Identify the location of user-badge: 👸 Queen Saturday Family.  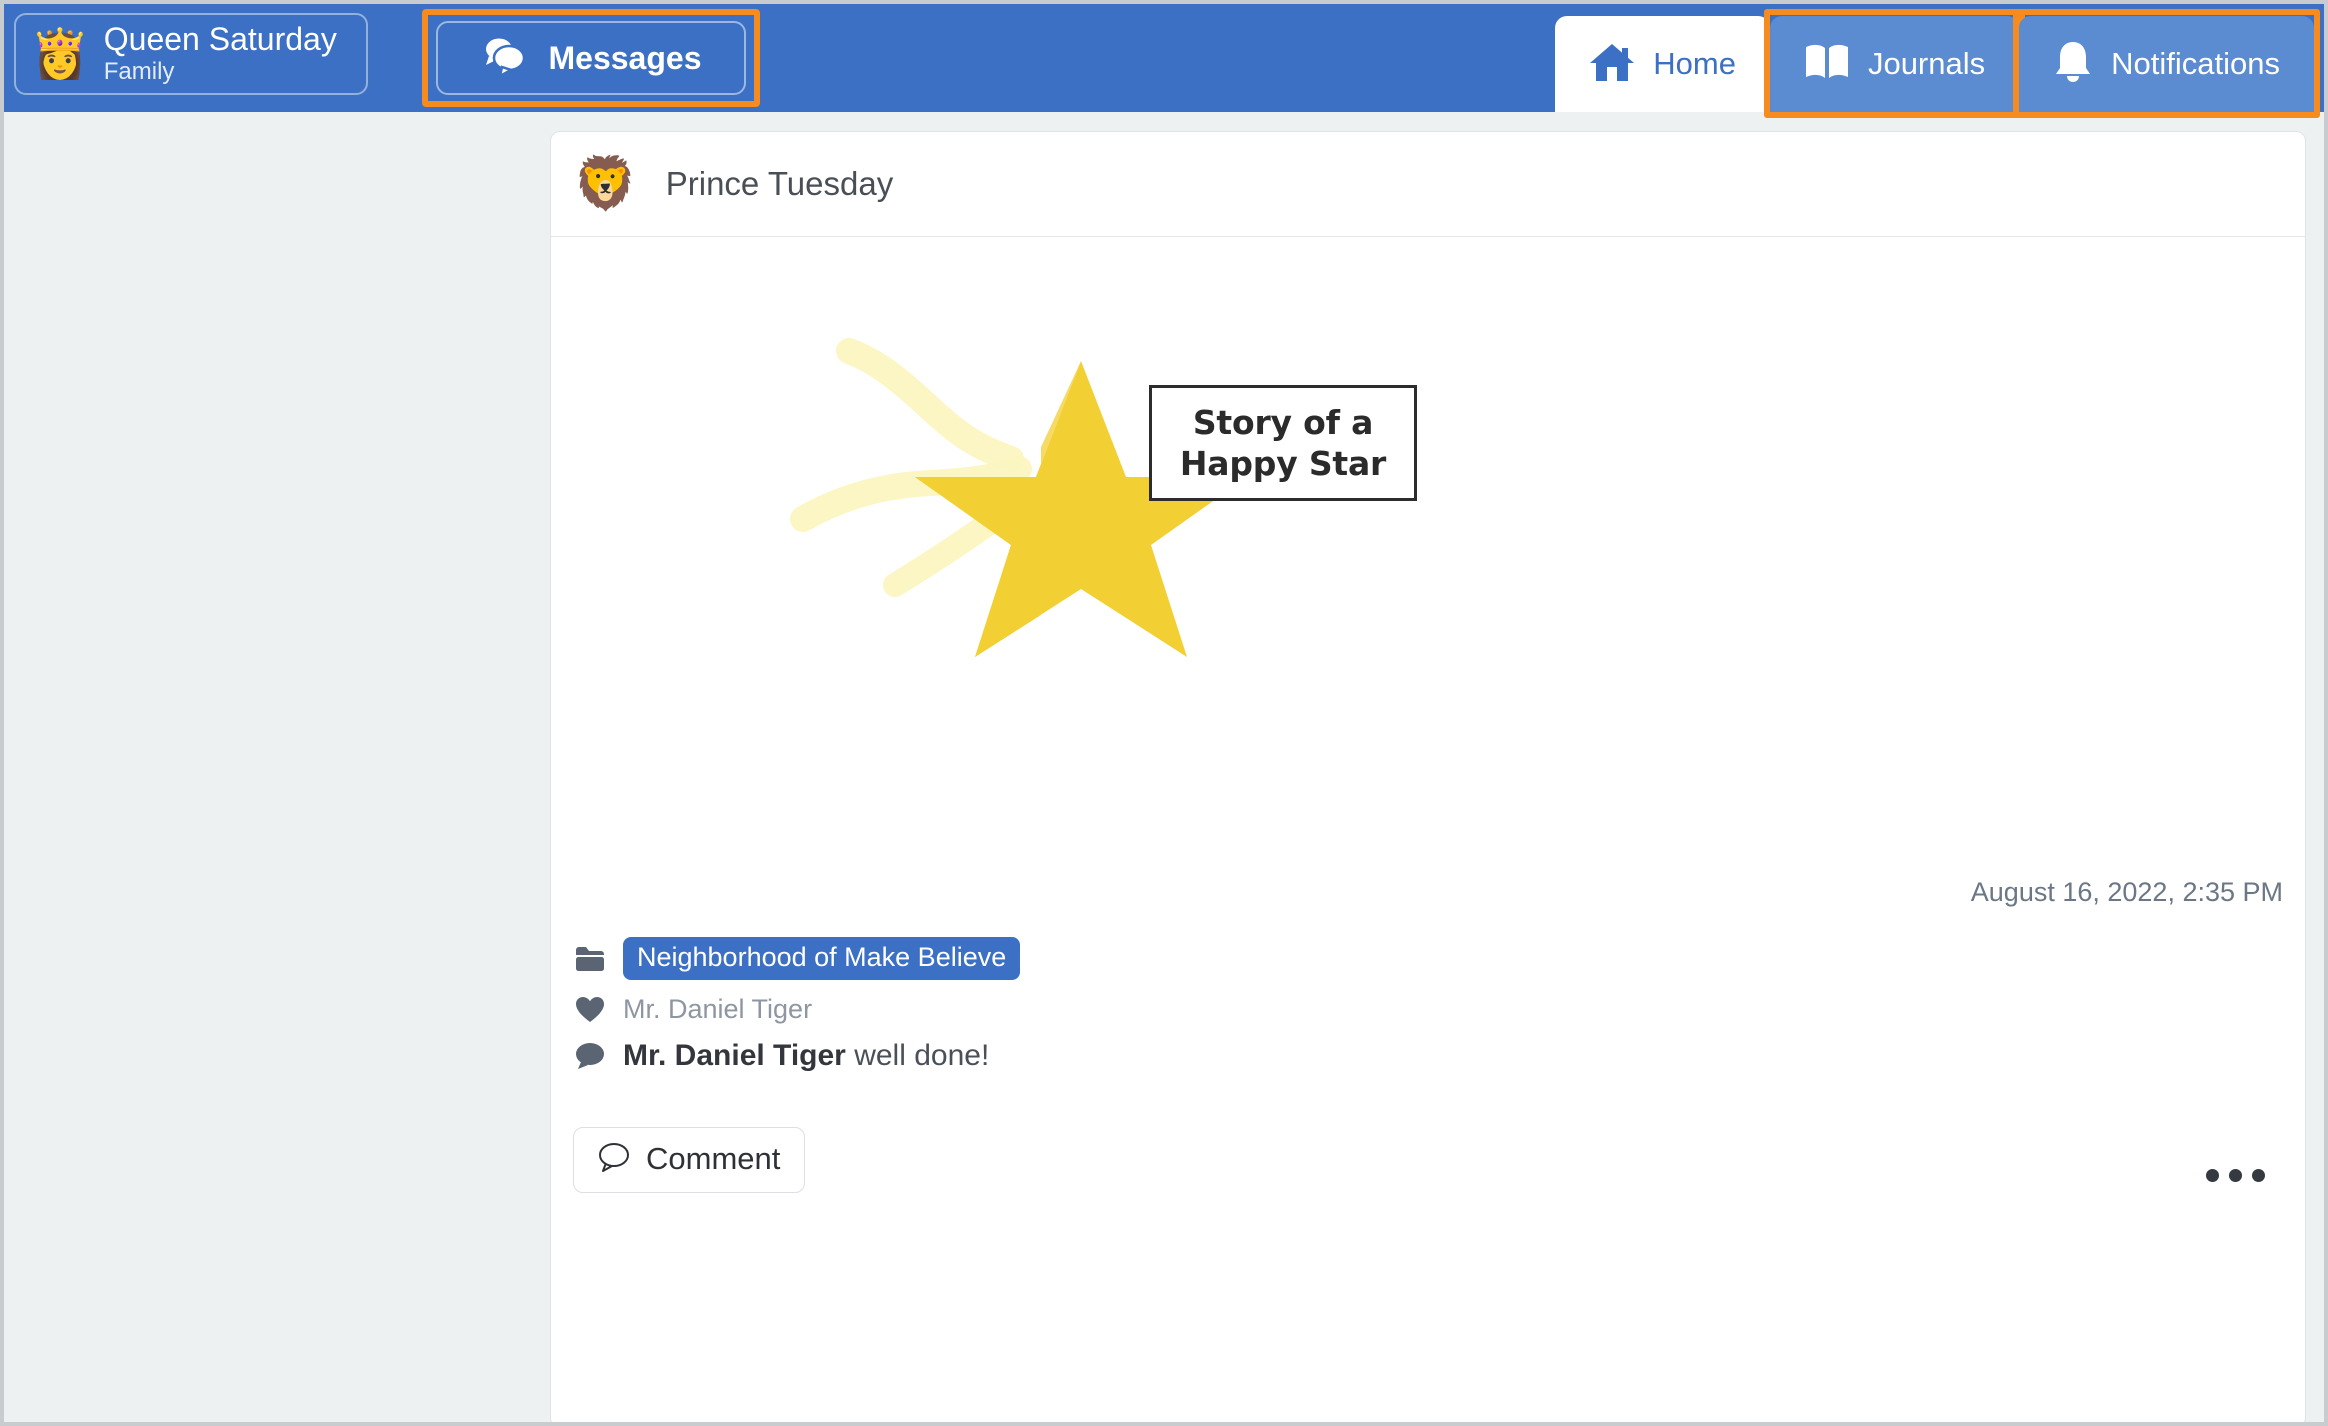
(191, 54).